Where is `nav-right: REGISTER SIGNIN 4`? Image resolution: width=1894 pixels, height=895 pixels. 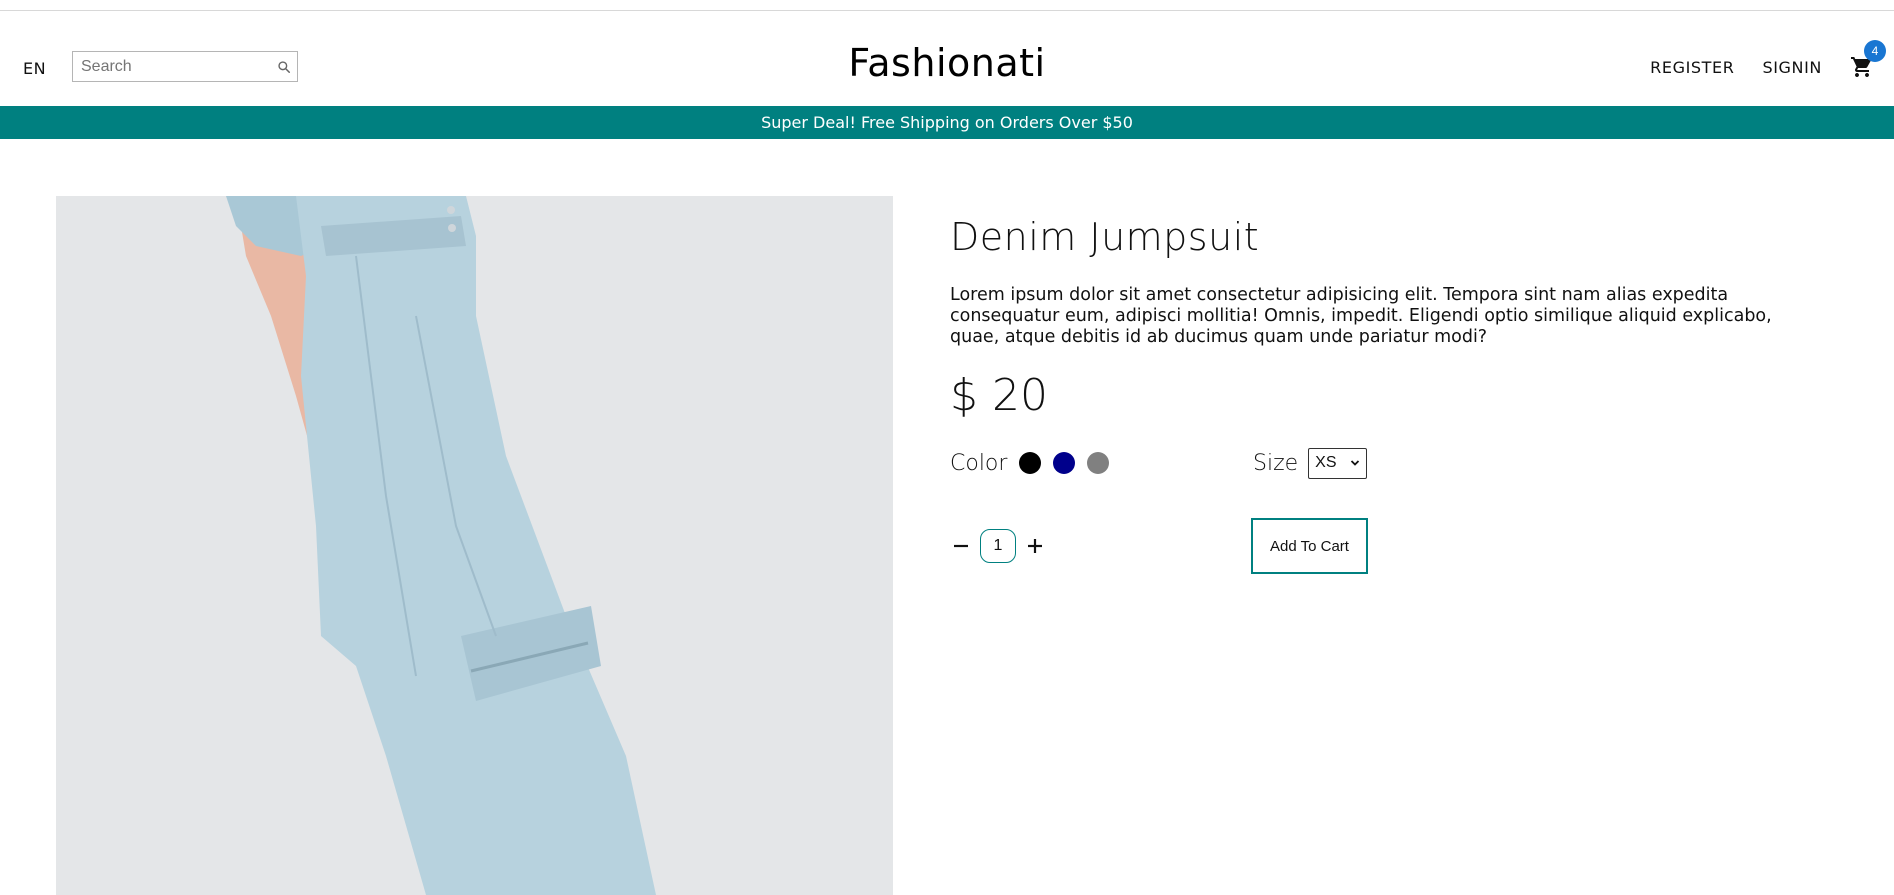 nav-right: REGISTER SIGNIN 4 is located at coordinates (1768, 63).